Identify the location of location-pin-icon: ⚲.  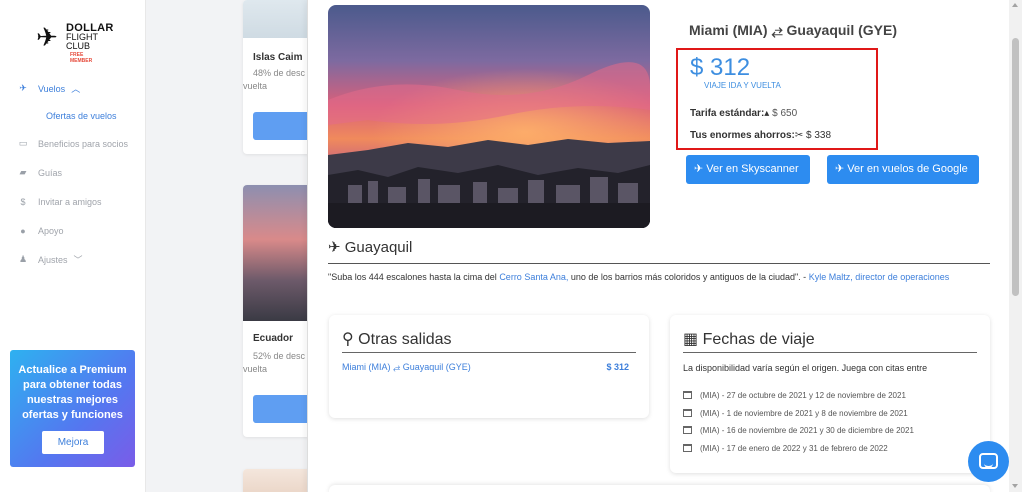
(348, 339).